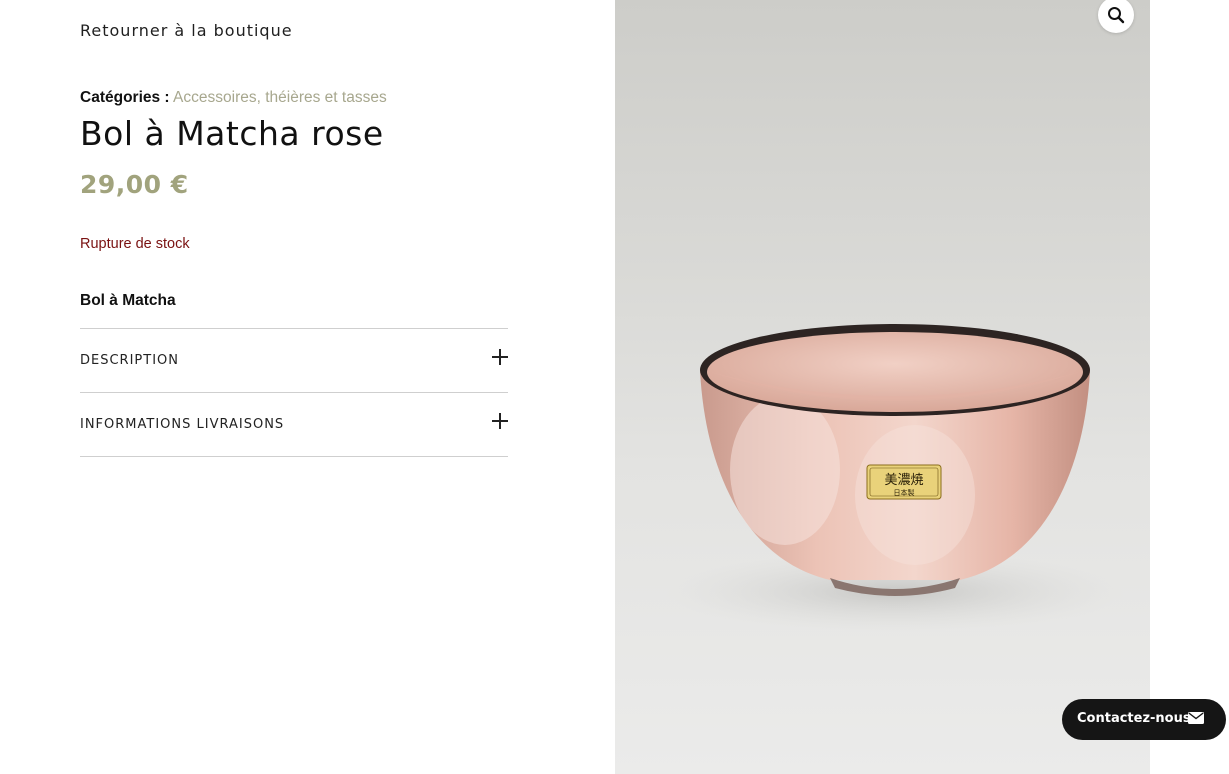 Image resolution: width=1229 pixels, height=774 pixels. What do you see at coordinates (215, 97) in the screenshot?
I see `category-link-accessoires: Accessoires` at bounding box center [215, 97].